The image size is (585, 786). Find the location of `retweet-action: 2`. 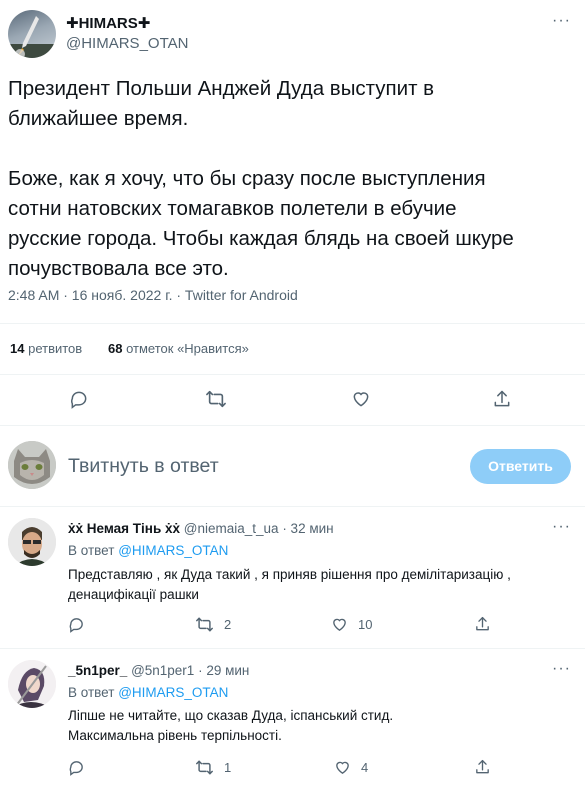

retweet-action: 2 is located at coordinates (213, 624).